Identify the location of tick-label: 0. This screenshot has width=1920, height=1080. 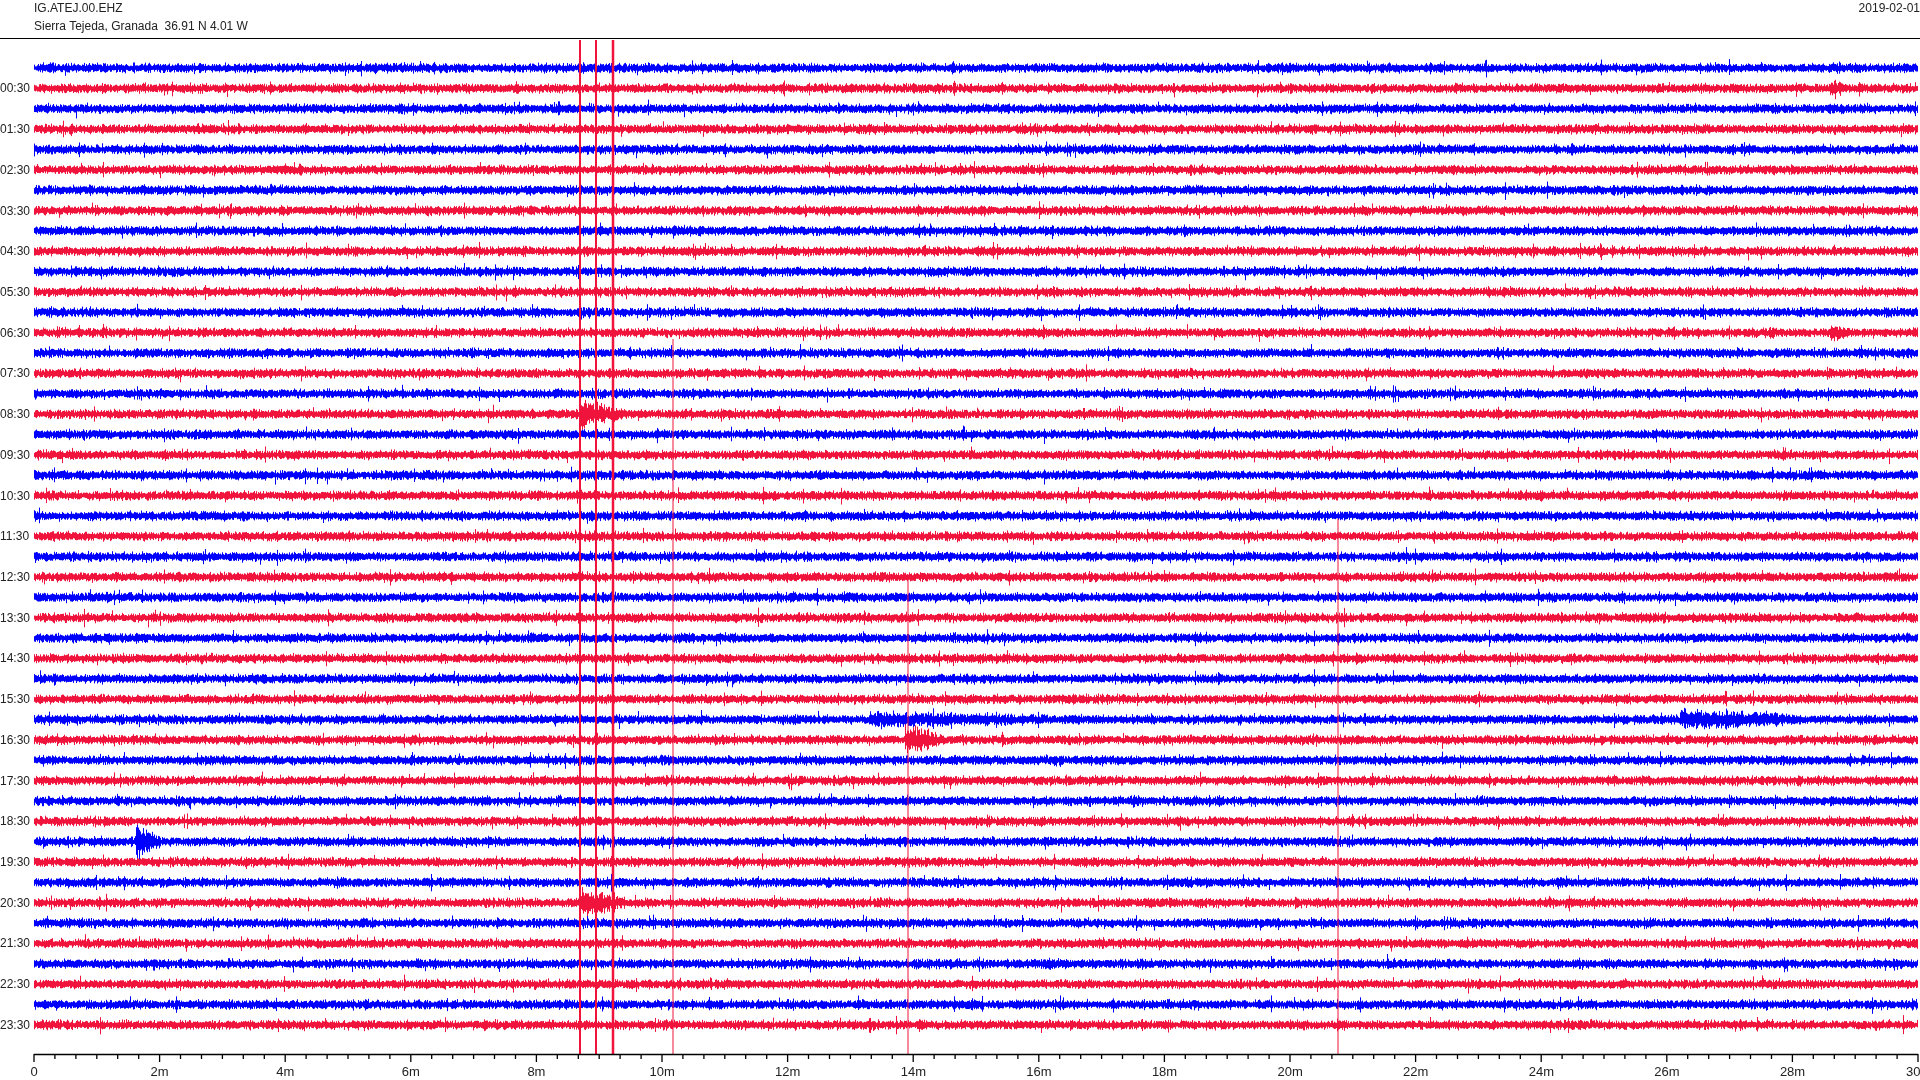
(34, 1071).